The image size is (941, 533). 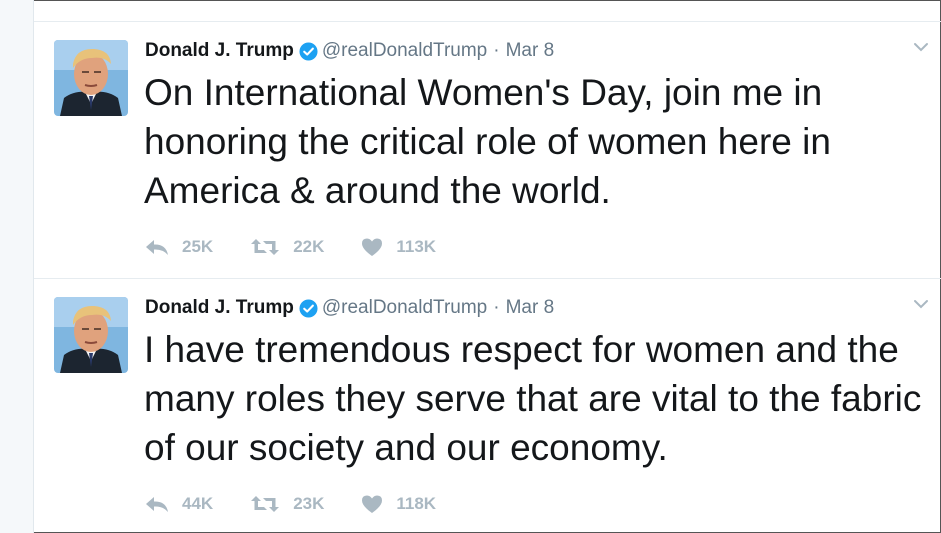 What do you see at coordinates (487, 11) in the screenshot?
I see `previous-tweet-edge` at bounding box center [487, 11].